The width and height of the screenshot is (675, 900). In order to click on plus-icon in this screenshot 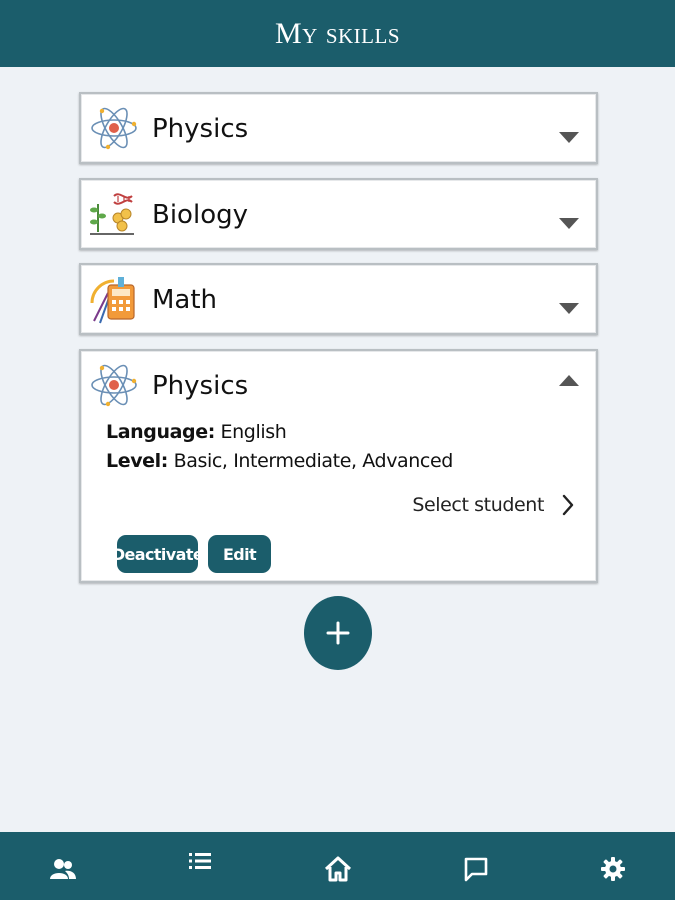, I will do `click(338, 633)`.